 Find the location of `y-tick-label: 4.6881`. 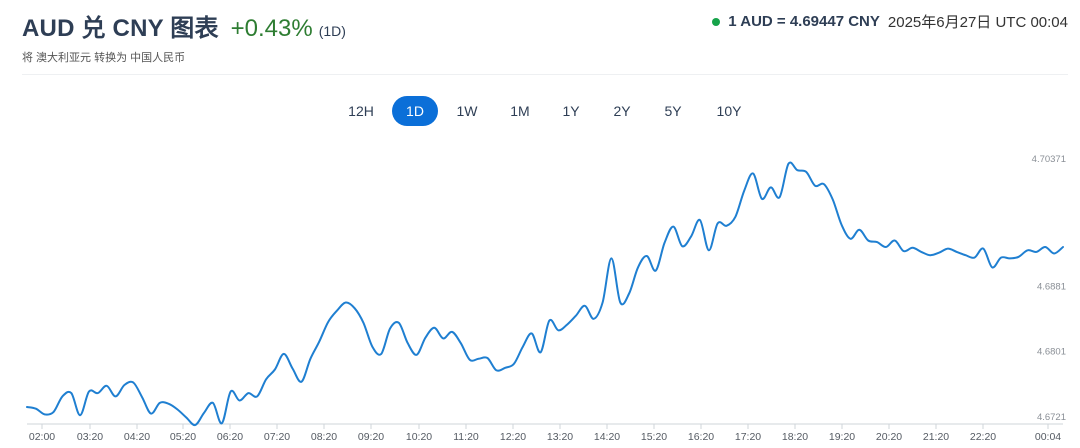

y-tick-label: 4.6881 is located at coordinates (1051, 286).